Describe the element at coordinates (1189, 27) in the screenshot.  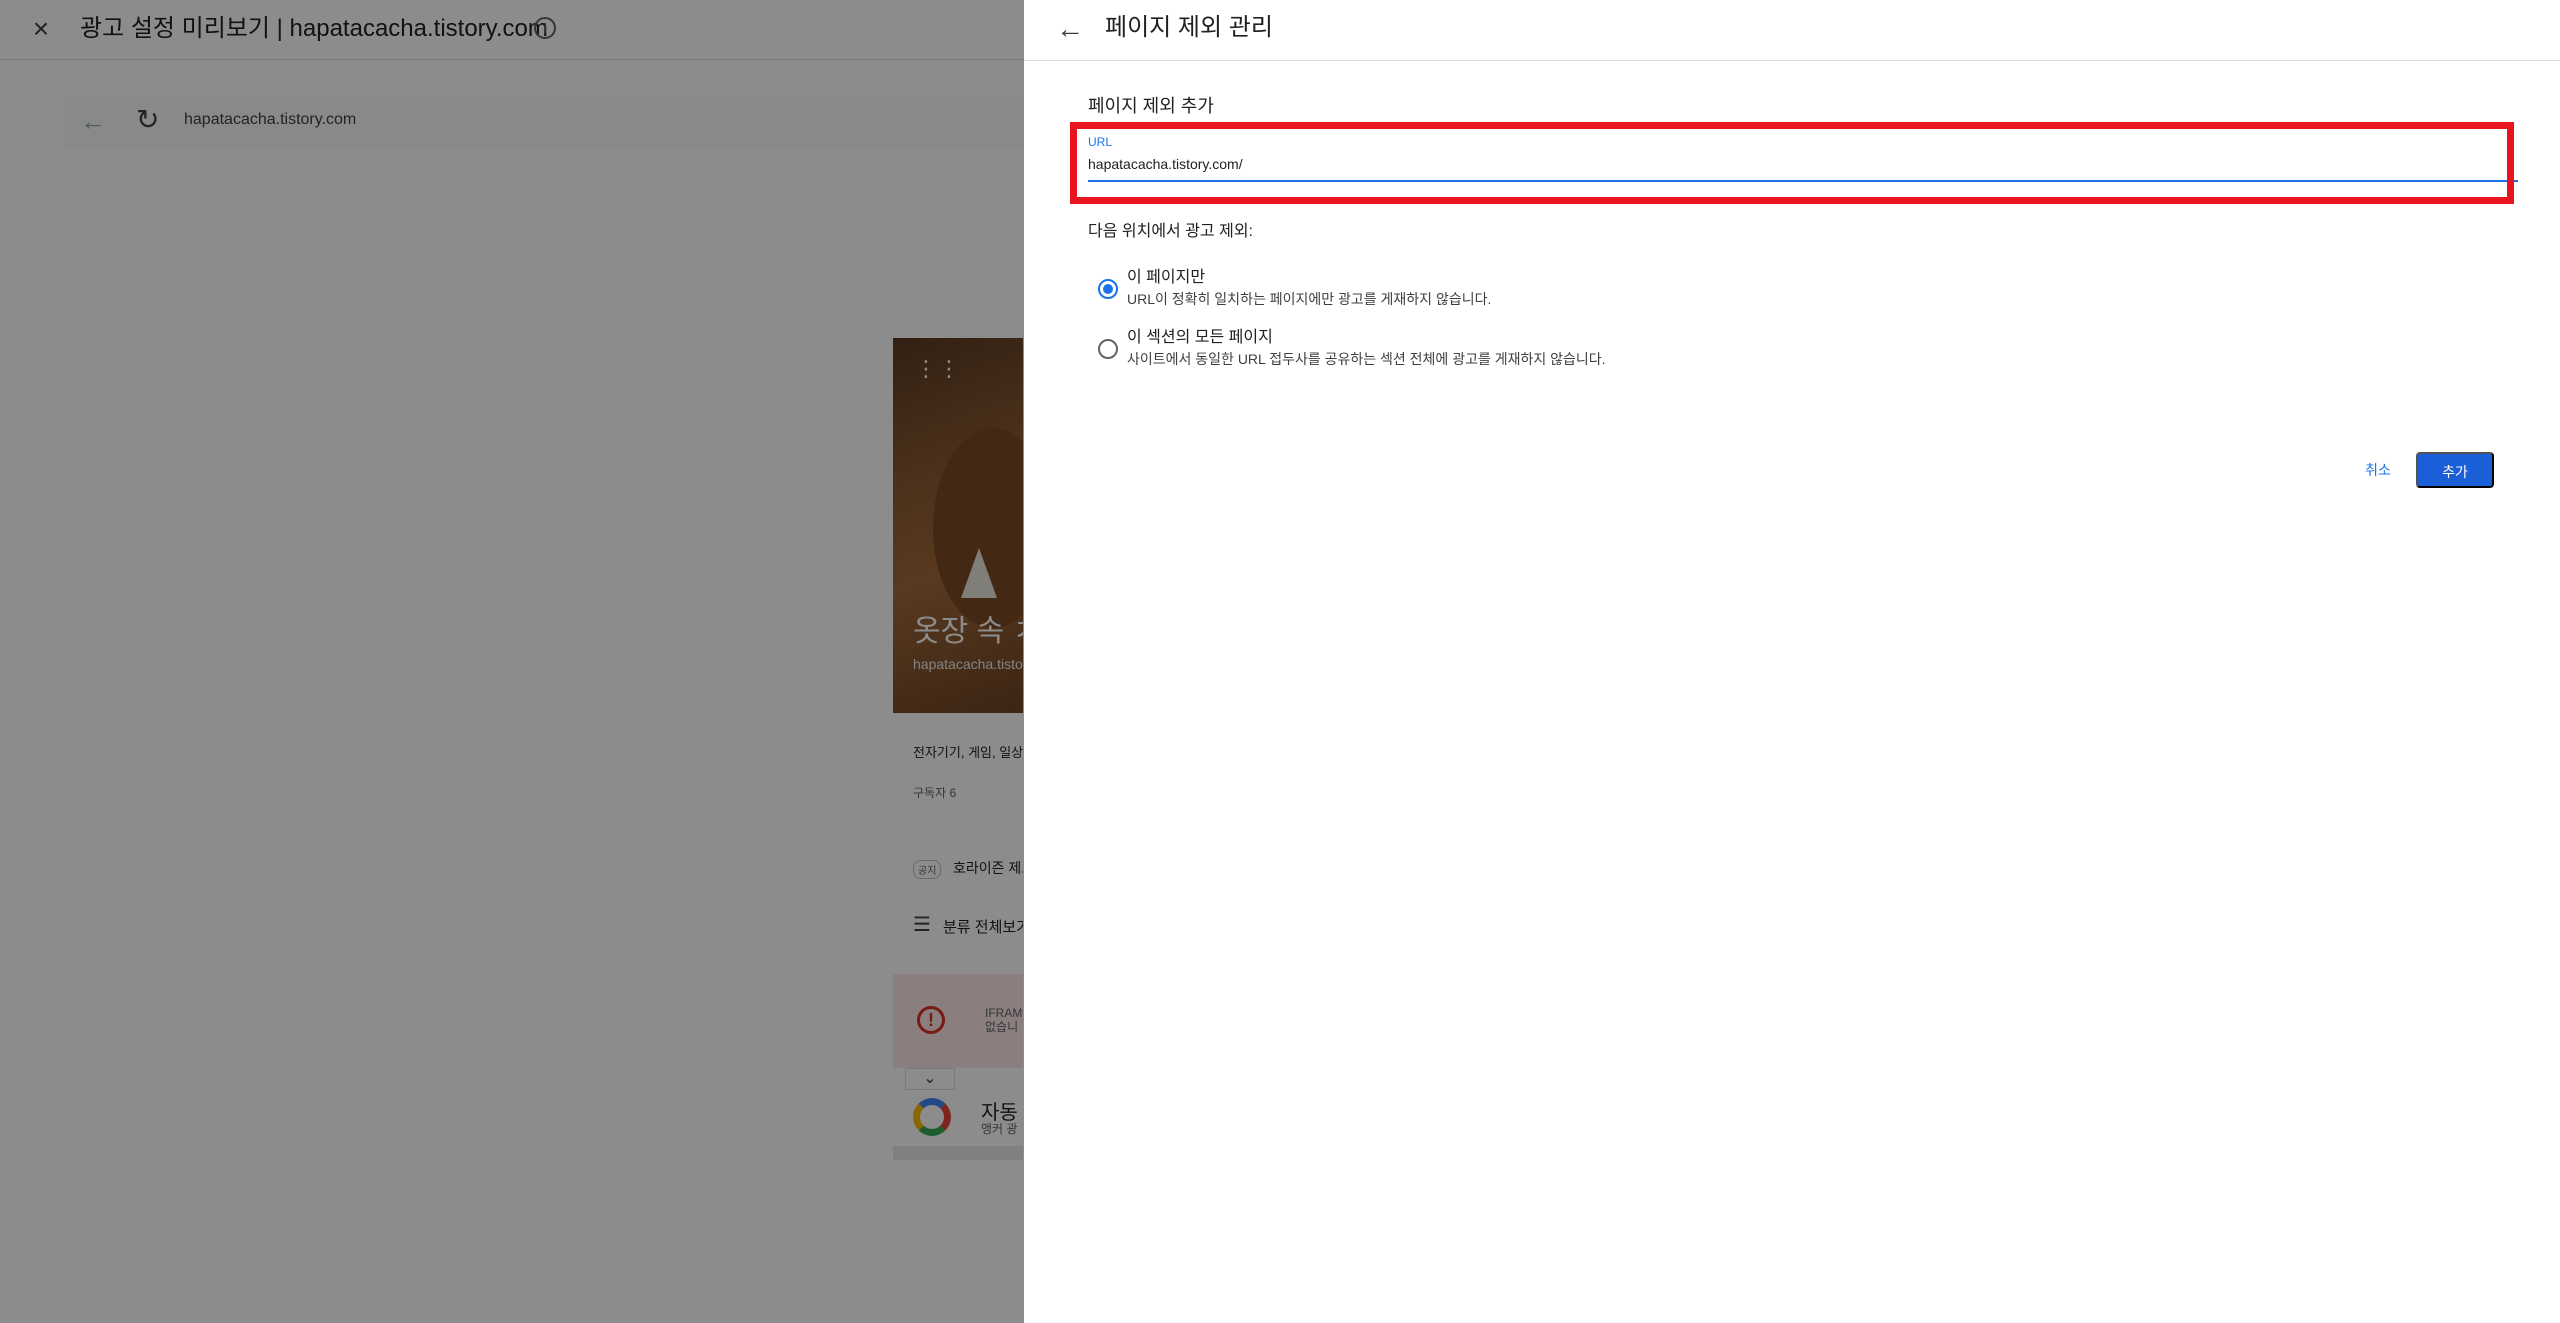
I see `panel-title: 페이지 제외 관리` at that location.